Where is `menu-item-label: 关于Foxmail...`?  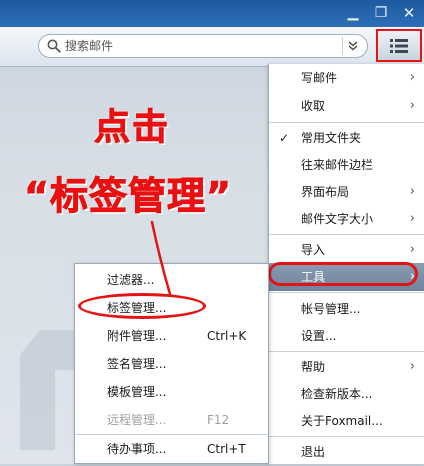 menu-item-label: 关于Foxmail... is located at coordinates (342, 421).